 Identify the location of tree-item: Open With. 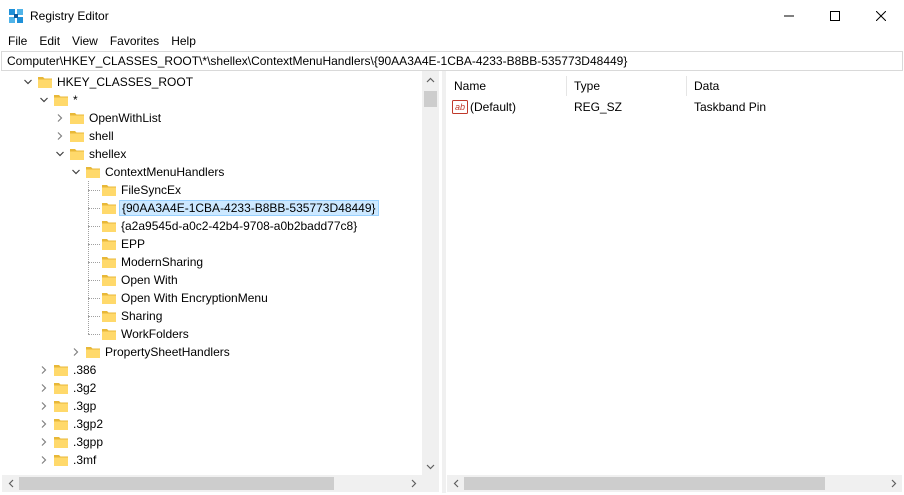
(222, 280).